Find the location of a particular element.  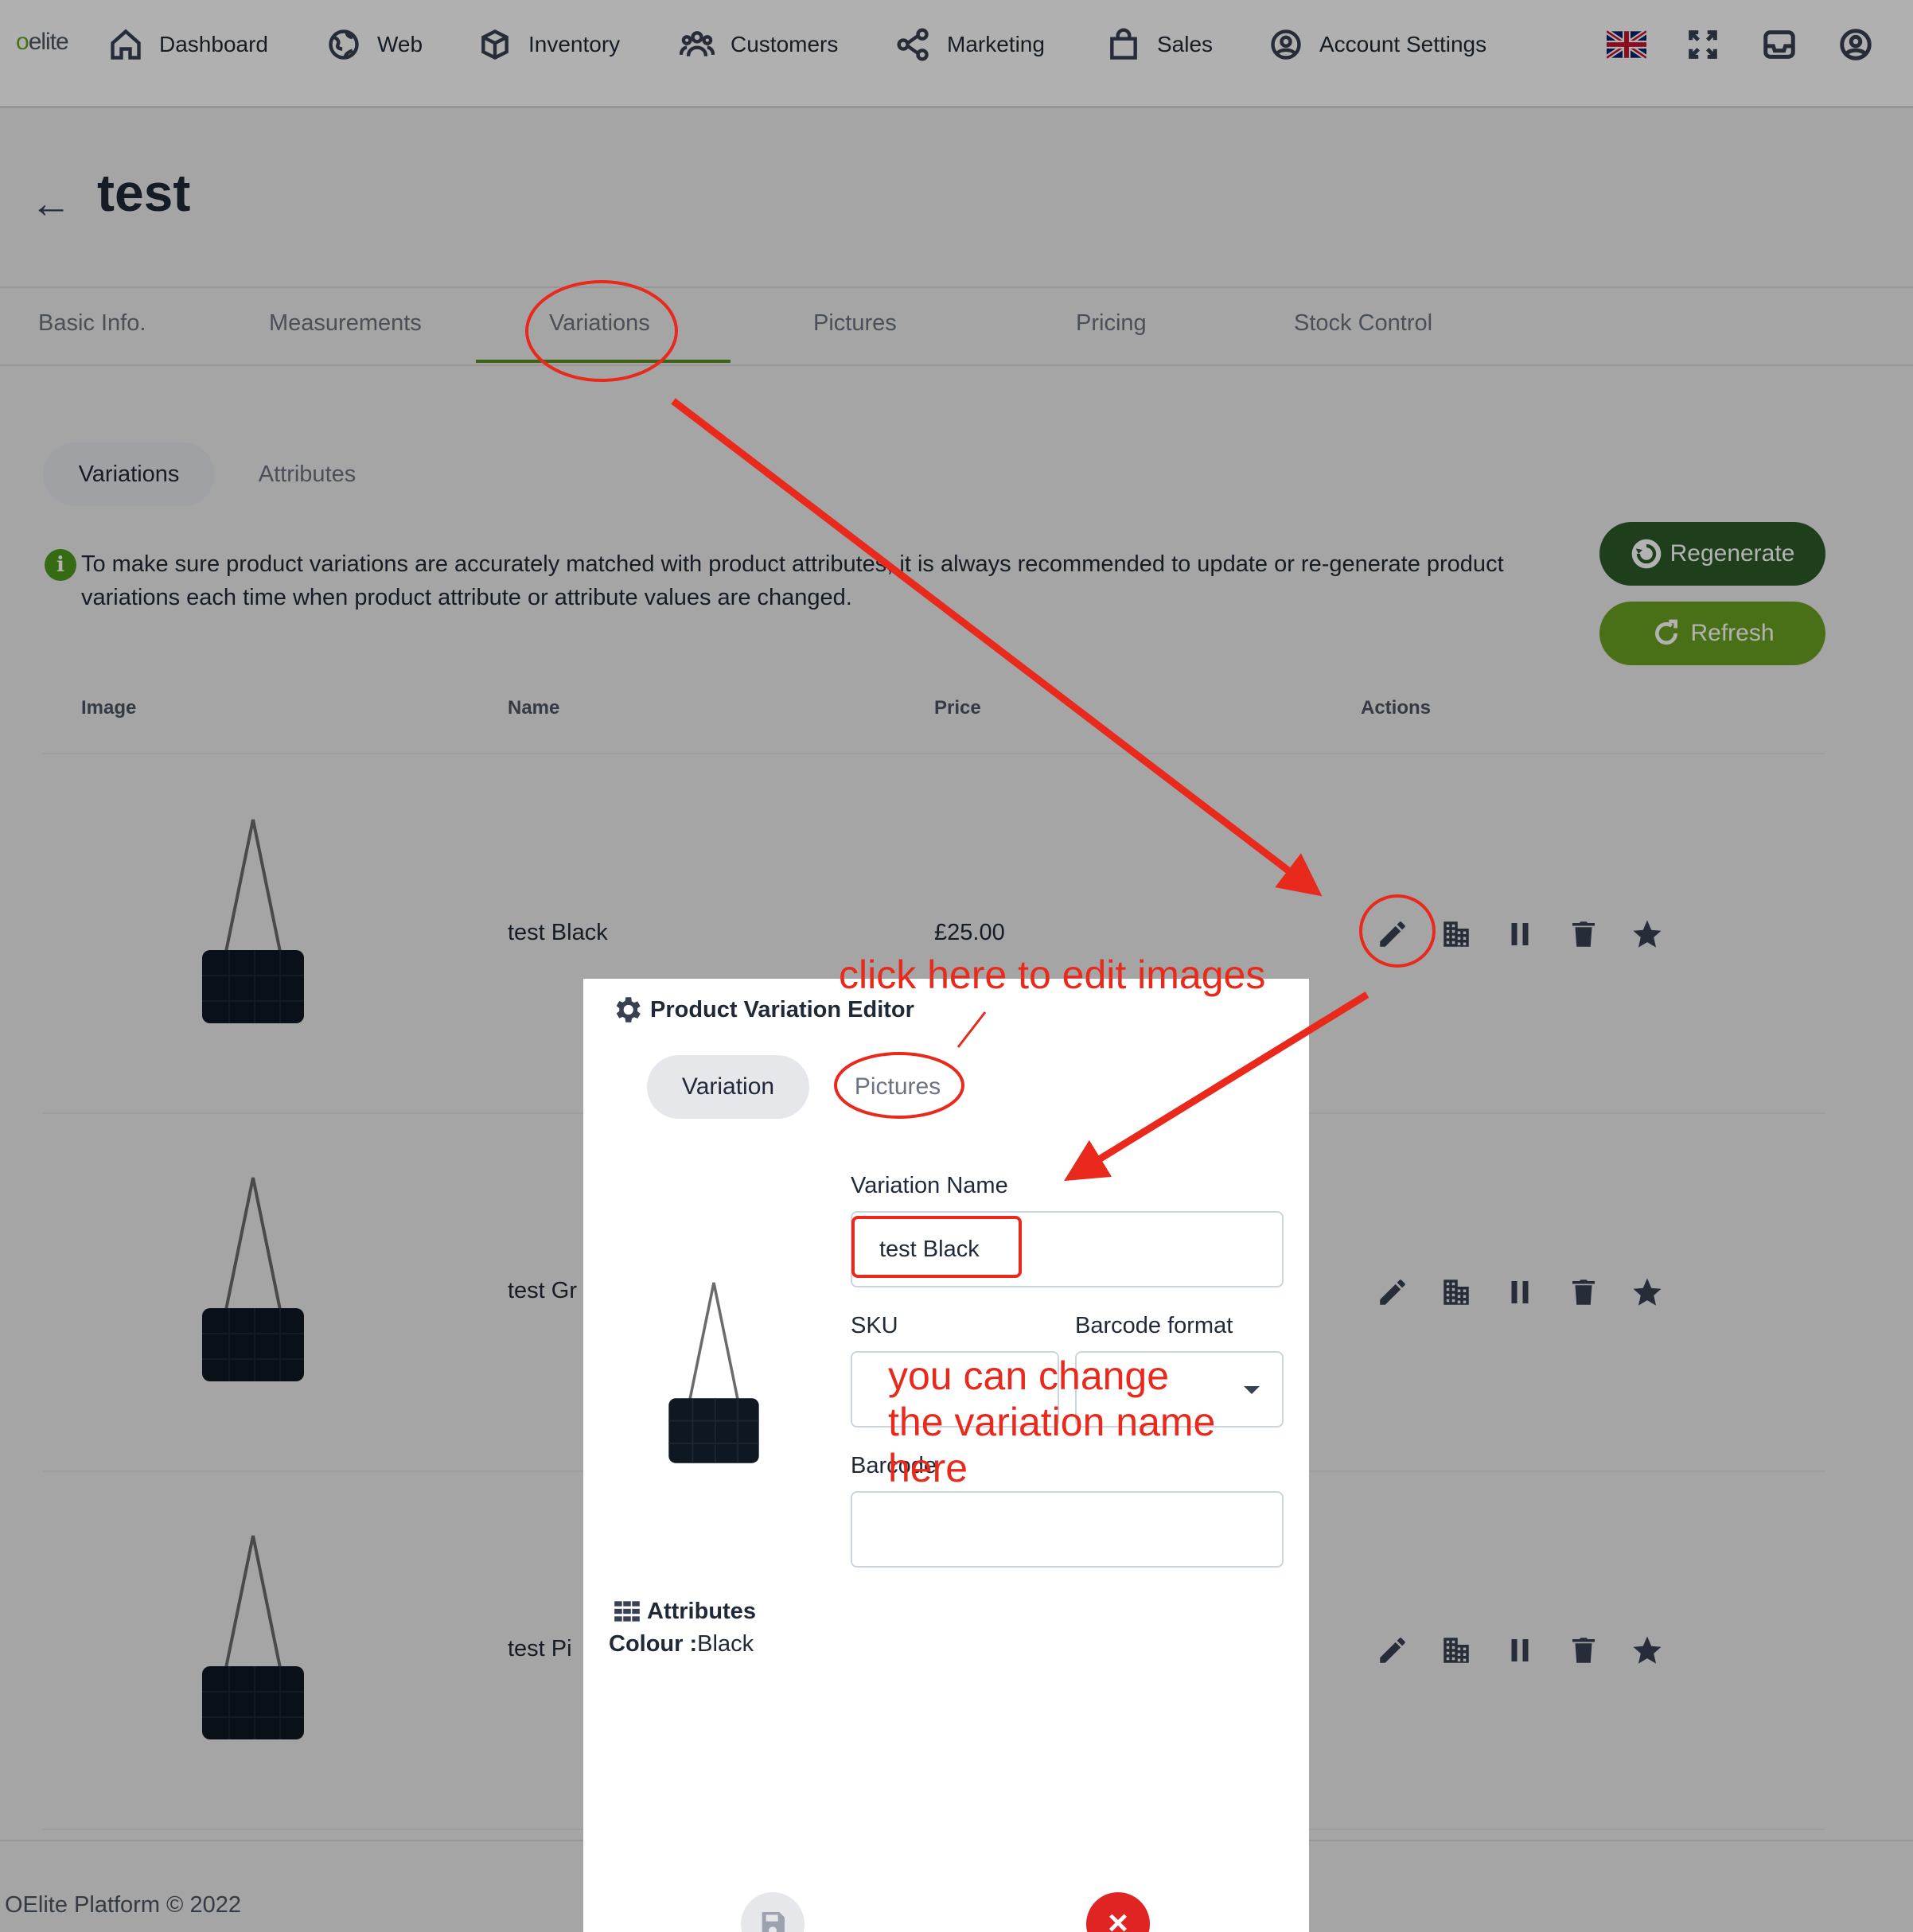

annotation-edit-images: click here to edit images is located at coordinates (1052, 974).